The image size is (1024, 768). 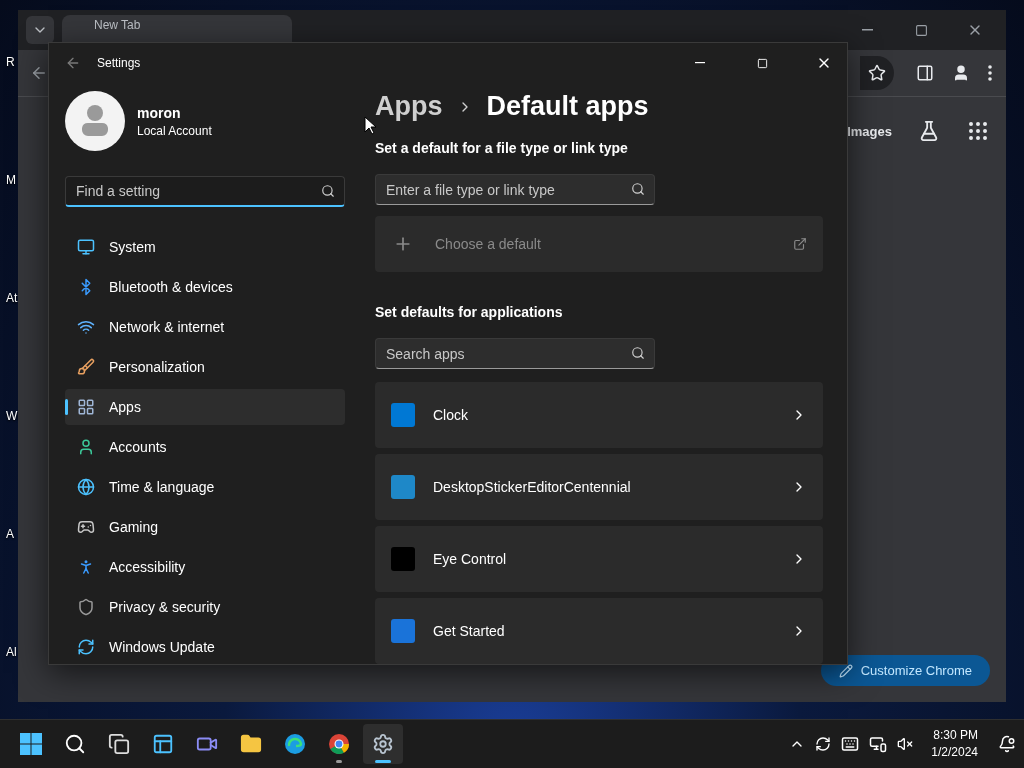 I want to click on tab-search-button, so click(x=40, y=30).